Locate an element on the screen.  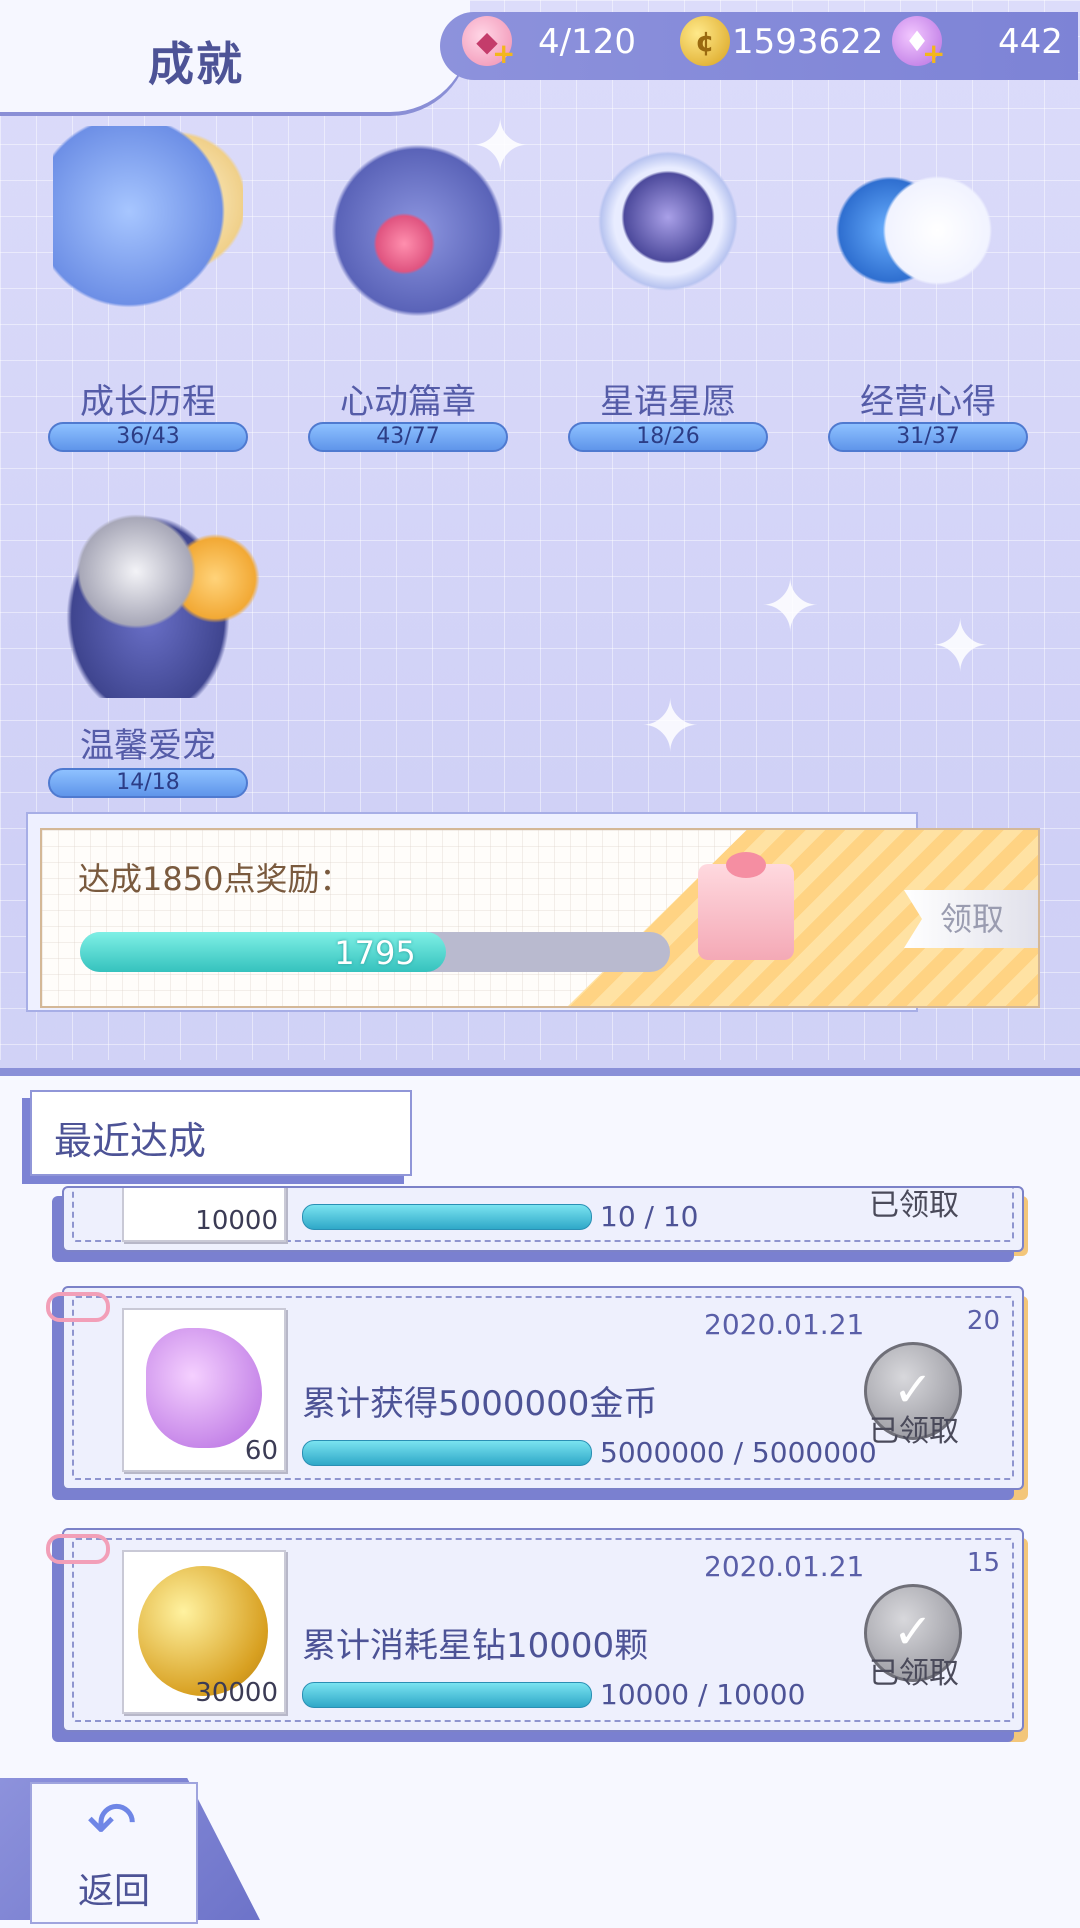
page-title: 成就 is located at coordinates (196, 64).